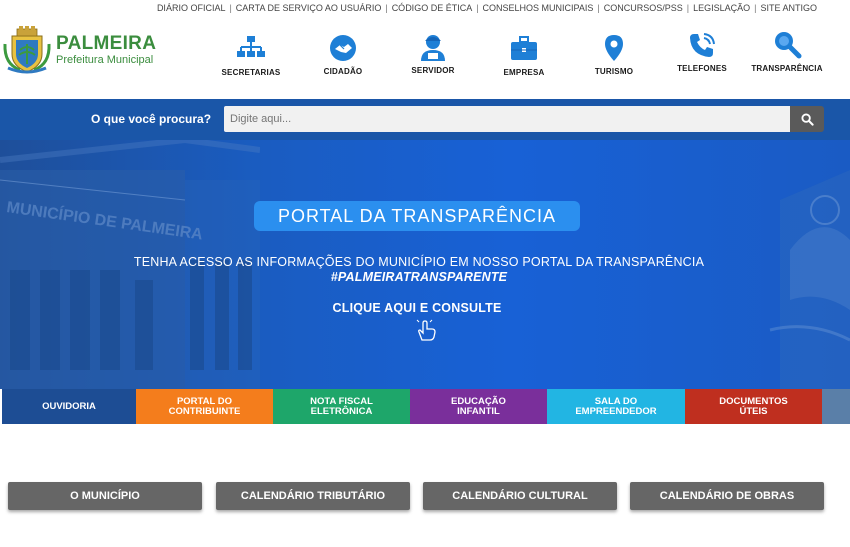 This screenshot has height=547, width=850. I want to click on search-button, so click(807, 119).